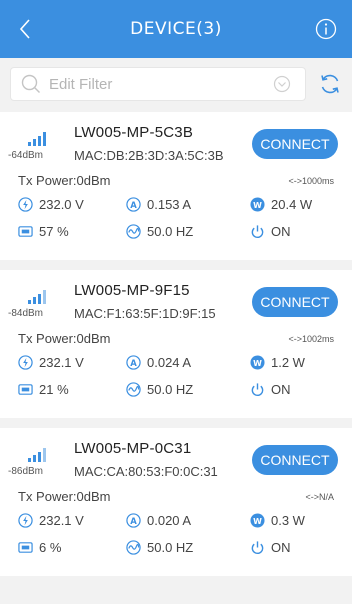  What do you see at coordinates (50, 547) in the screenshot?
I see `power-factor-value: 6 %` at bounding box center [50, 547].